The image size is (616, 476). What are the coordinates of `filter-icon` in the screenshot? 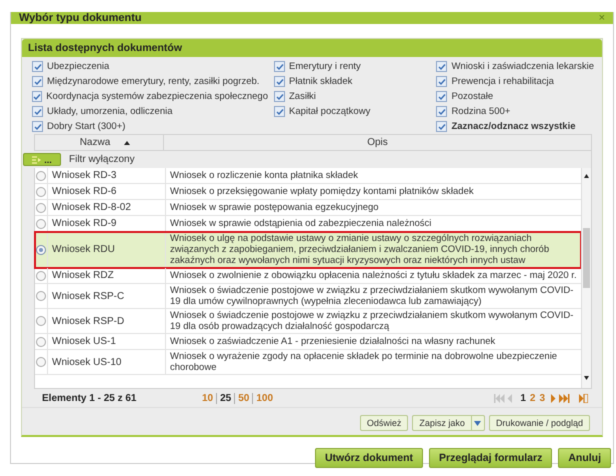 It's located at (37, 160).